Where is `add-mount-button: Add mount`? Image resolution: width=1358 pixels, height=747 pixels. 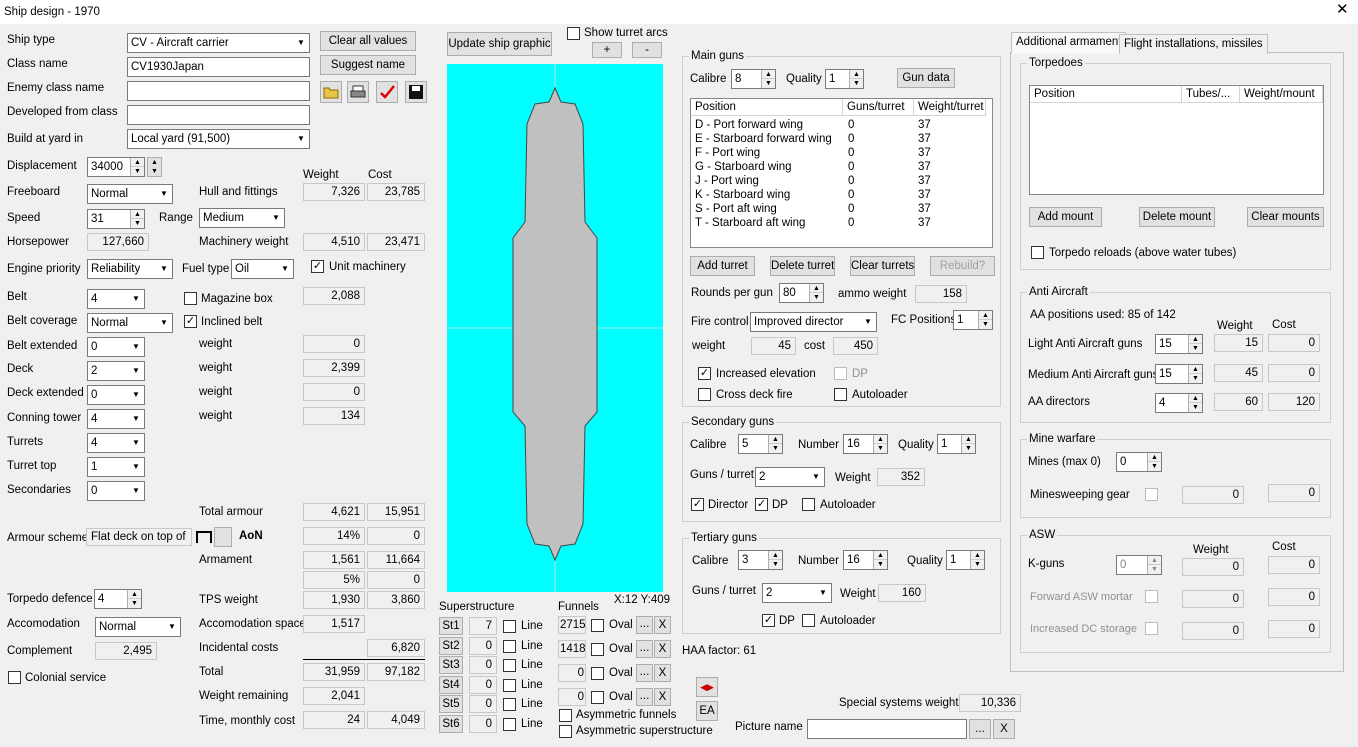 add-mount-button: Add mount is located at coordinates (1065, 217).